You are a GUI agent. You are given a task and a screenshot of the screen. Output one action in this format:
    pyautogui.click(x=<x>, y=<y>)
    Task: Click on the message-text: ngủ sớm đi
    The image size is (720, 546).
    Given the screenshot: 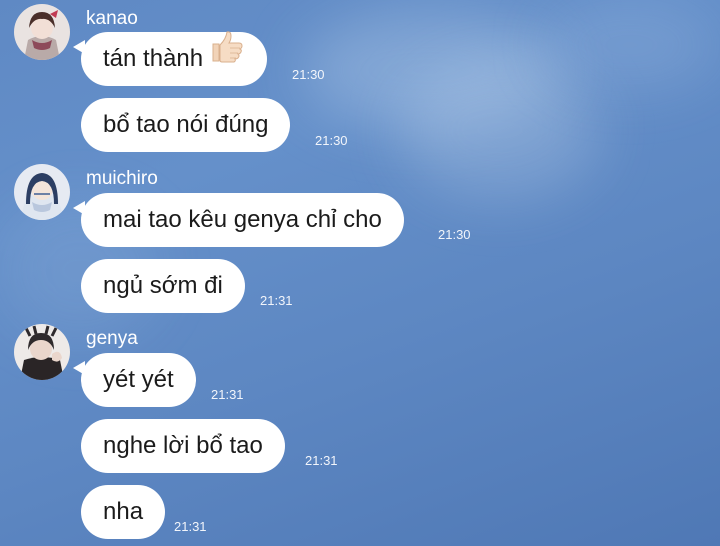 What is the action you would take?
    pyautogui.click(x=163, y=285)
    